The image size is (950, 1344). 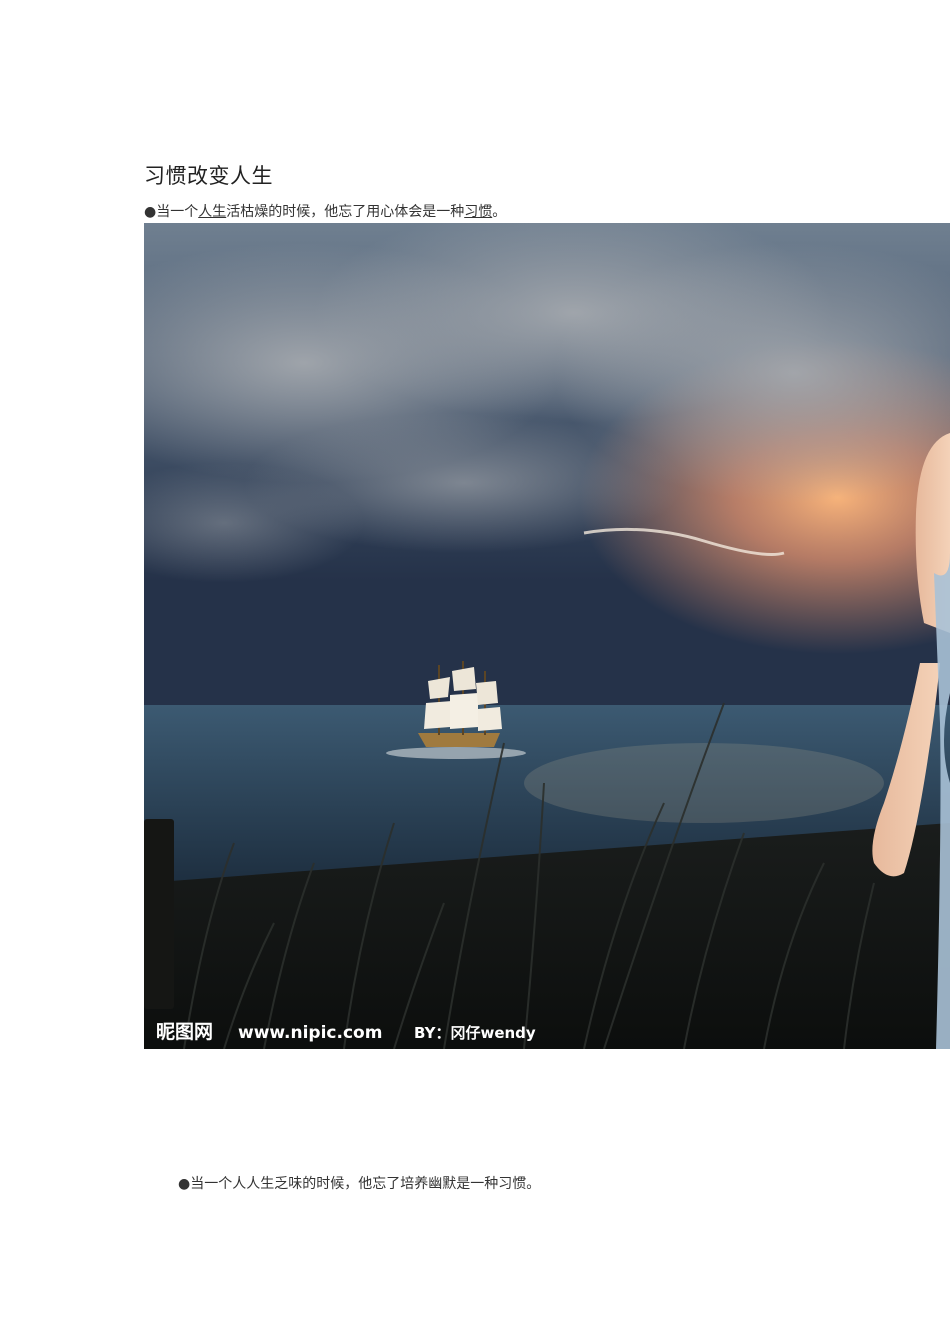 I want to click on page-title: 习惯改变人生, so click(x=208, y=176).